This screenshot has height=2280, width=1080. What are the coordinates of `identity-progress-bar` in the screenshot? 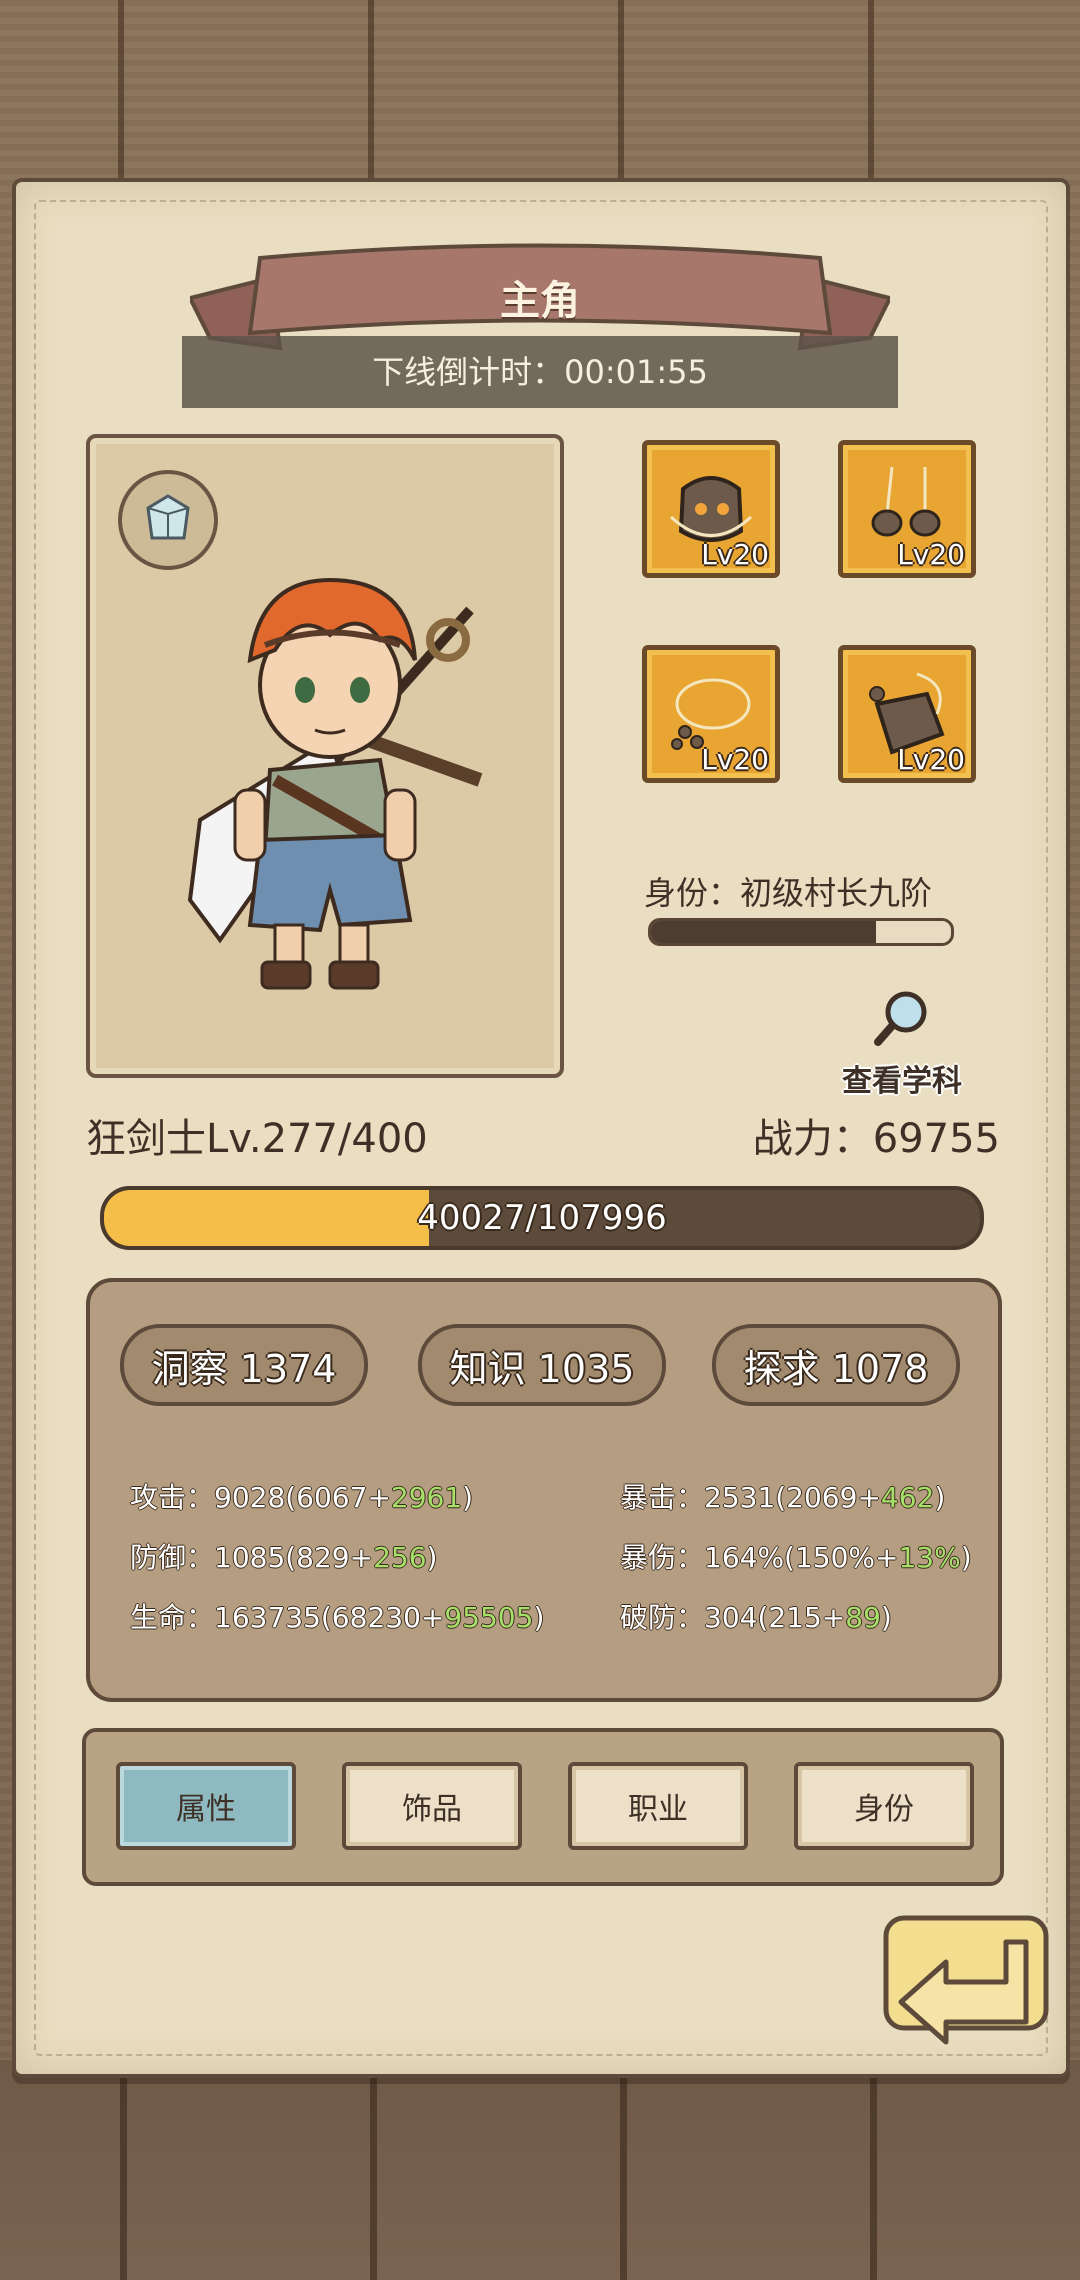 It's located at (801, 932).